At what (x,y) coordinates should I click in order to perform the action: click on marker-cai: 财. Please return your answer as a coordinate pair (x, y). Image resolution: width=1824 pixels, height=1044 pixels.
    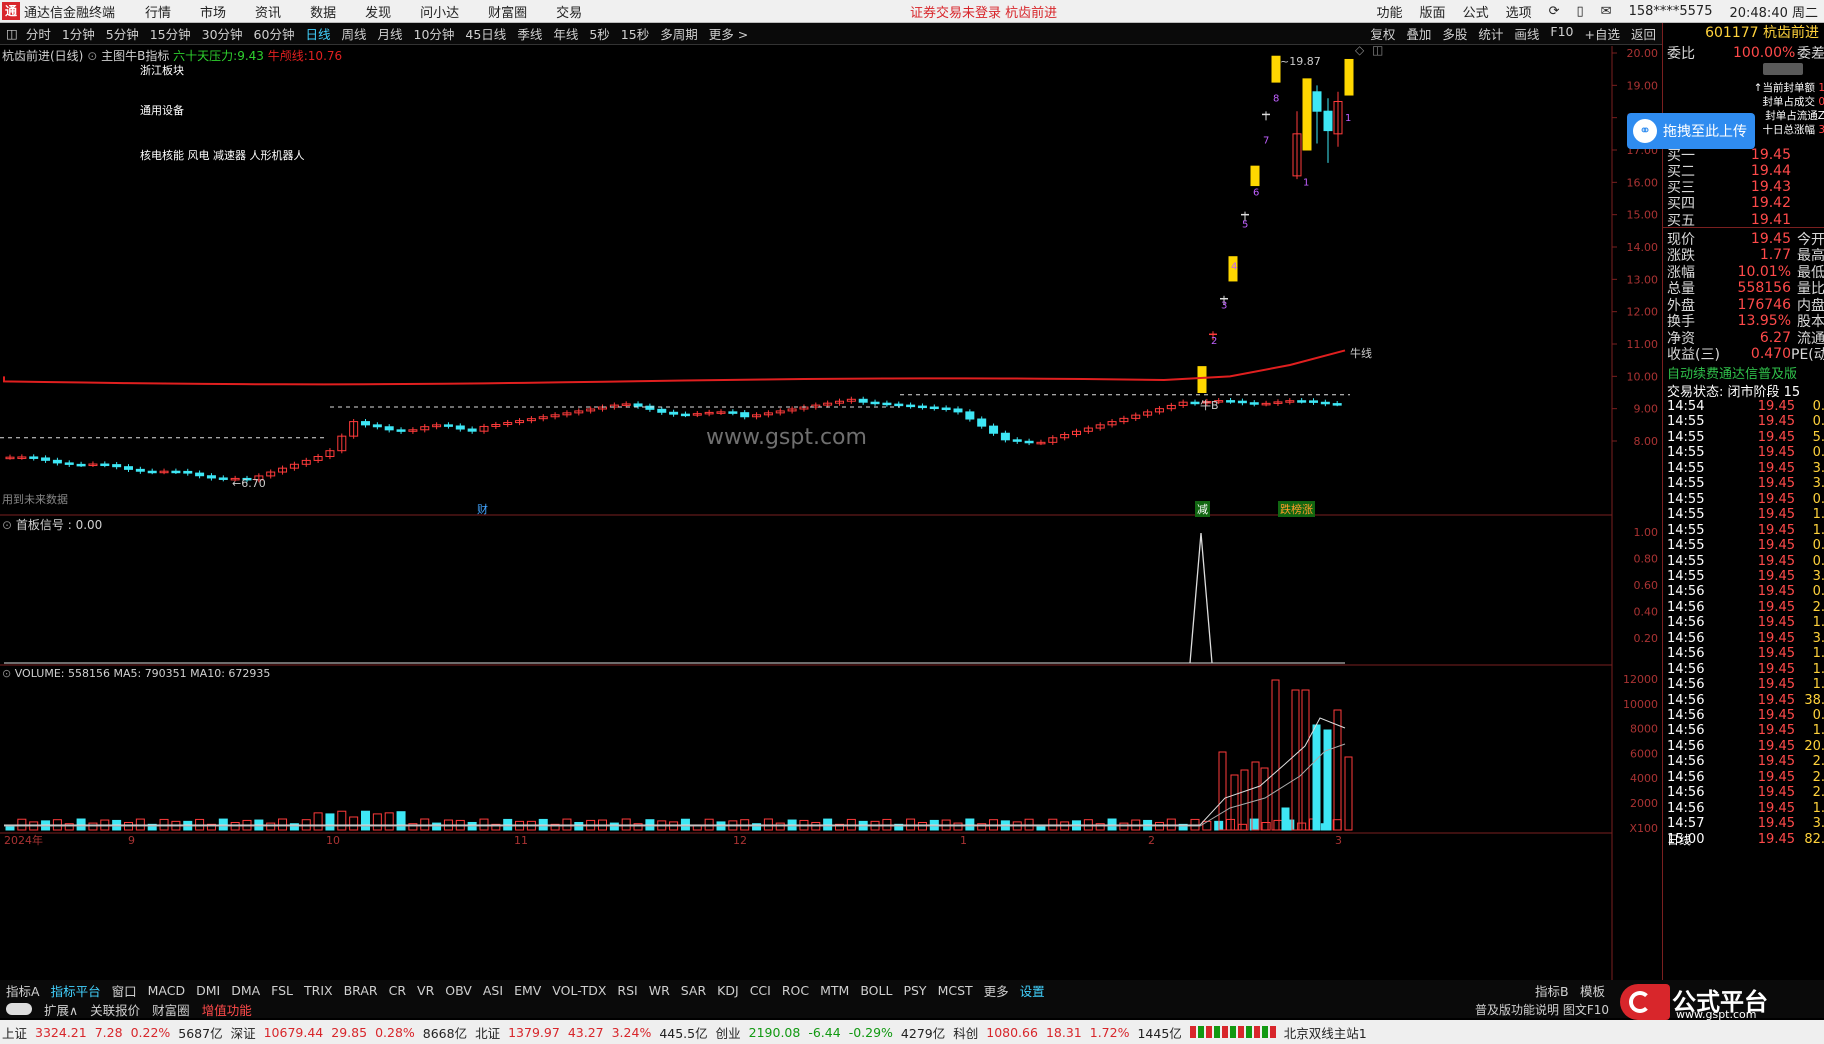
    Looking at the image, I should click on (482, 509).